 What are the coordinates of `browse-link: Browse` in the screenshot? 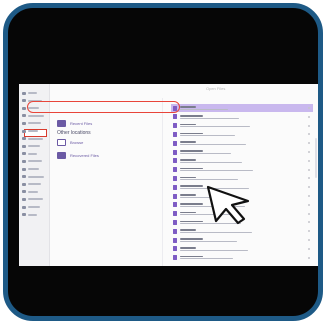 It's located at (70, 142).